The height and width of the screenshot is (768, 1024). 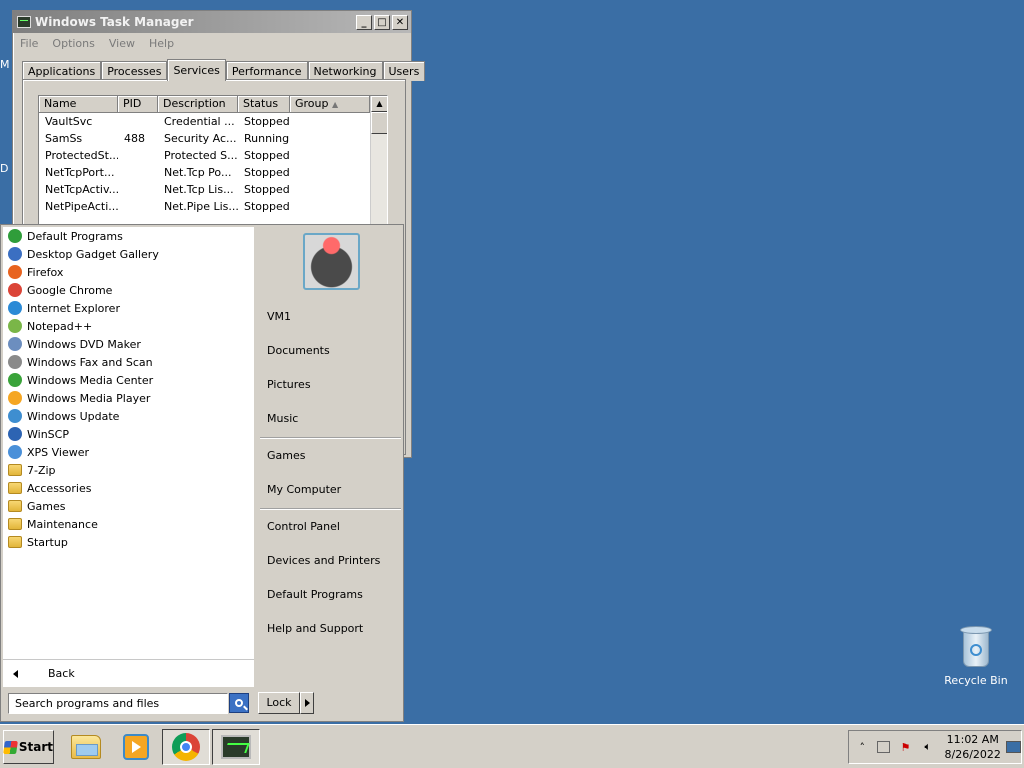 What do you see at coordinates (331, 261) in the screenshot?
I see `user-avatar` at bounding box center [331, 261].